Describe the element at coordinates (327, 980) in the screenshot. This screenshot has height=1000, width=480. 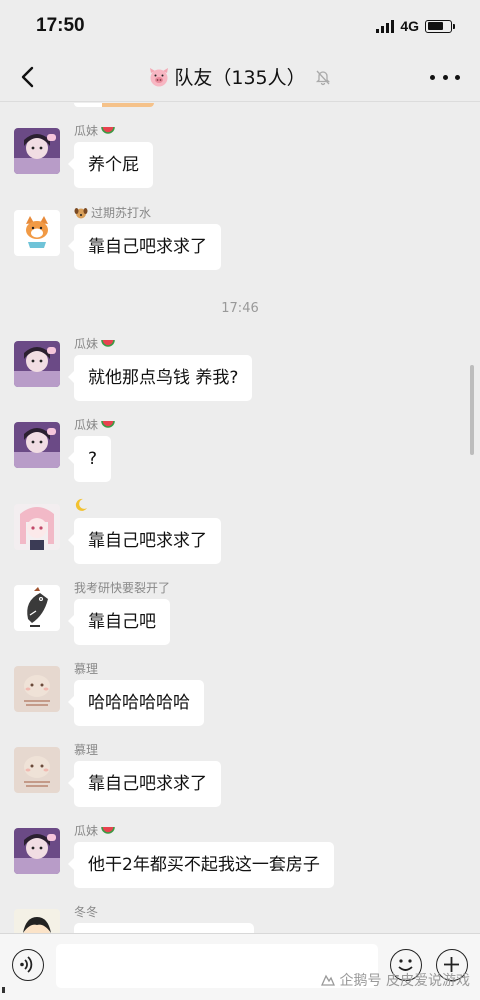
I see `penguin-logo-icon` at that location.